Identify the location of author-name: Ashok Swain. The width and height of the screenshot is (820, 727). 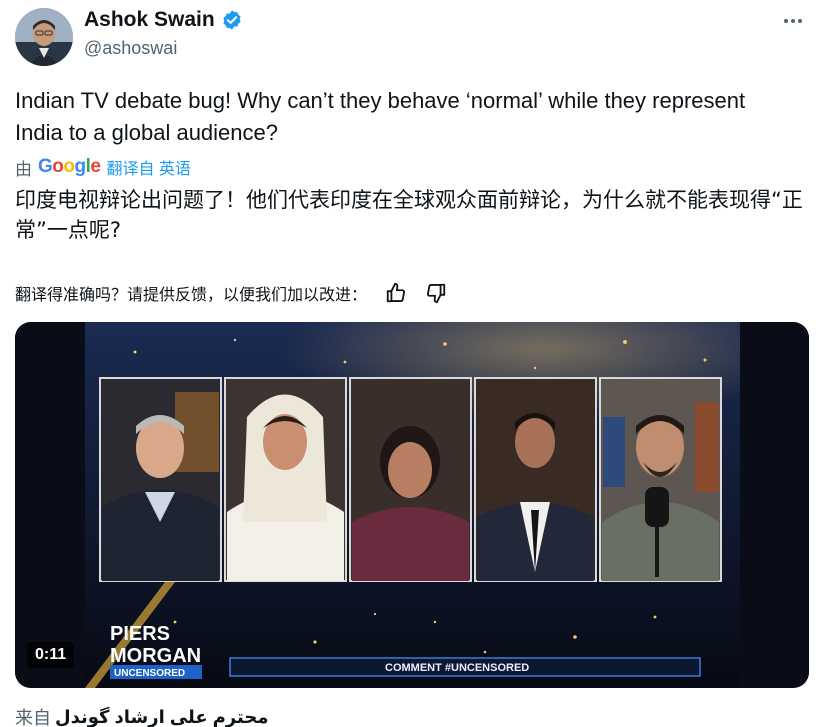
(163, 20).